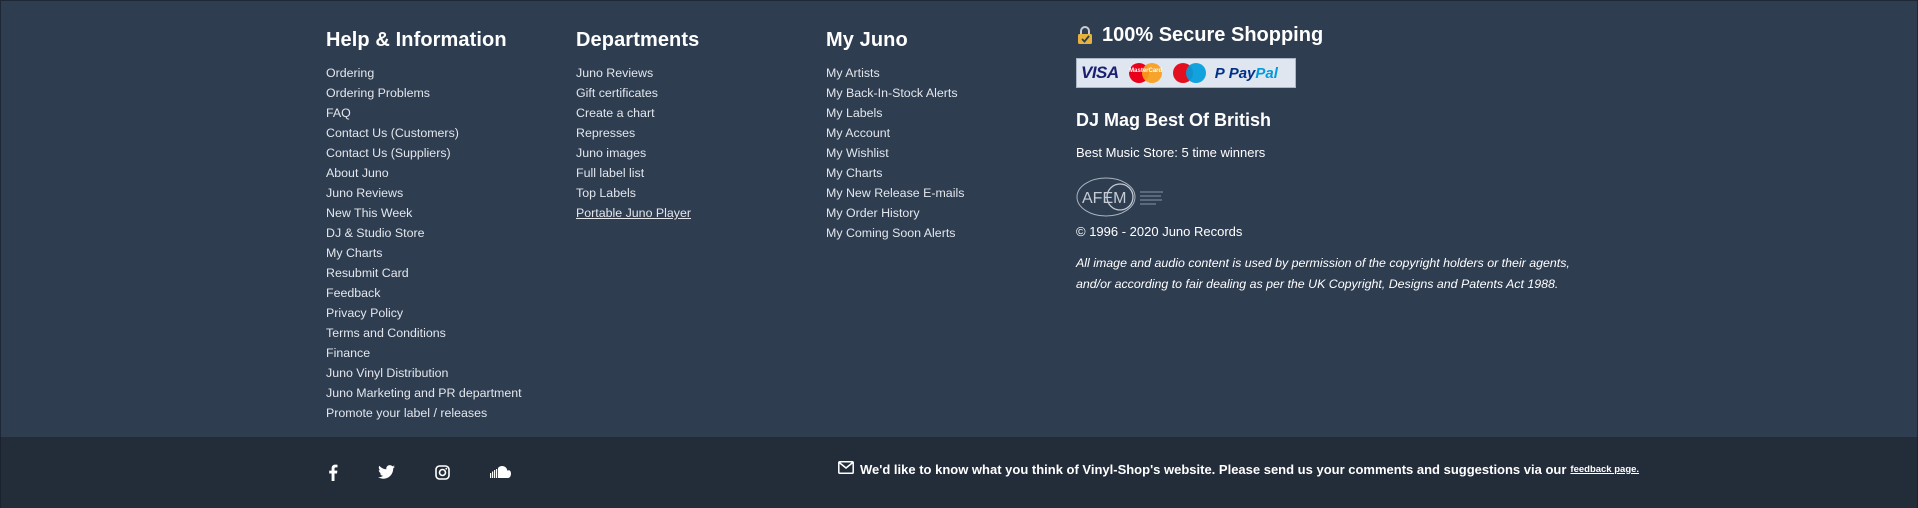  I want to click on dept-link-full-label-list: Full label list, so click(637, 173).